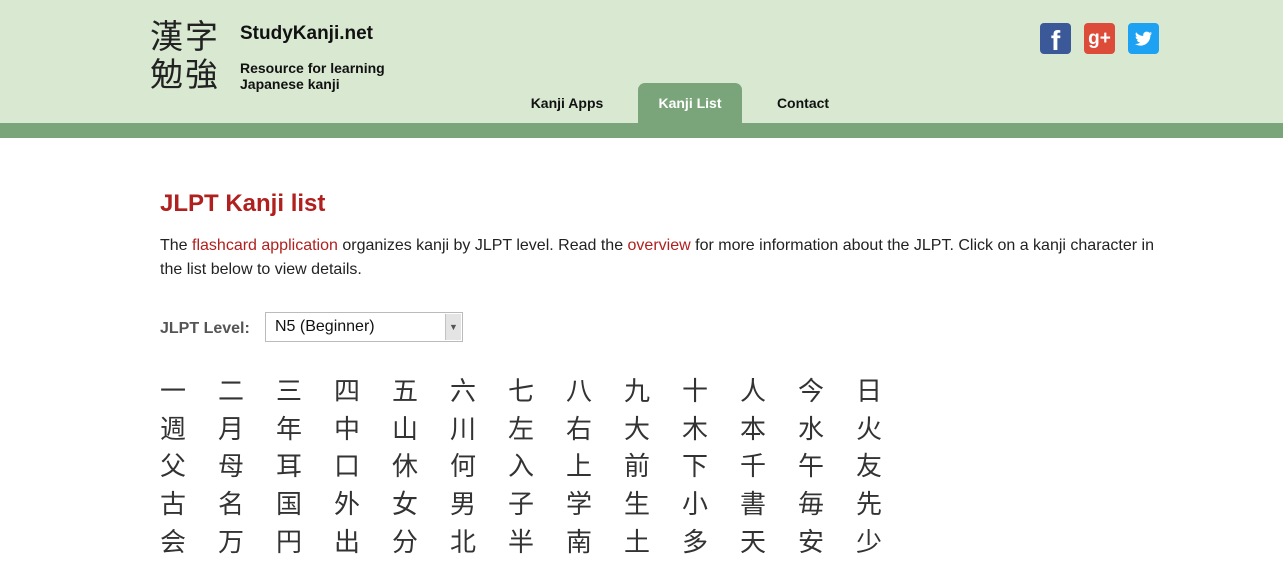 The height and width of the screenshot is (562, 1283). Describe the element at coordinates (803, 103) in the screenshot. I see `nav-contact: Contact` at that location.